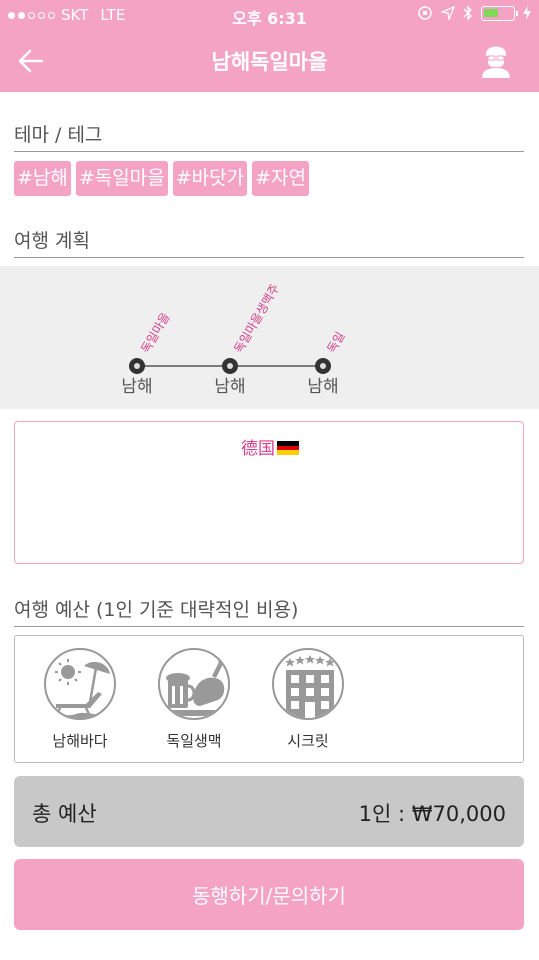 Image resolution: width=539 pixels, height=960 pixels. I want to click on join-inquiry-button: 동행하기/문의하기, so click(269, 894).